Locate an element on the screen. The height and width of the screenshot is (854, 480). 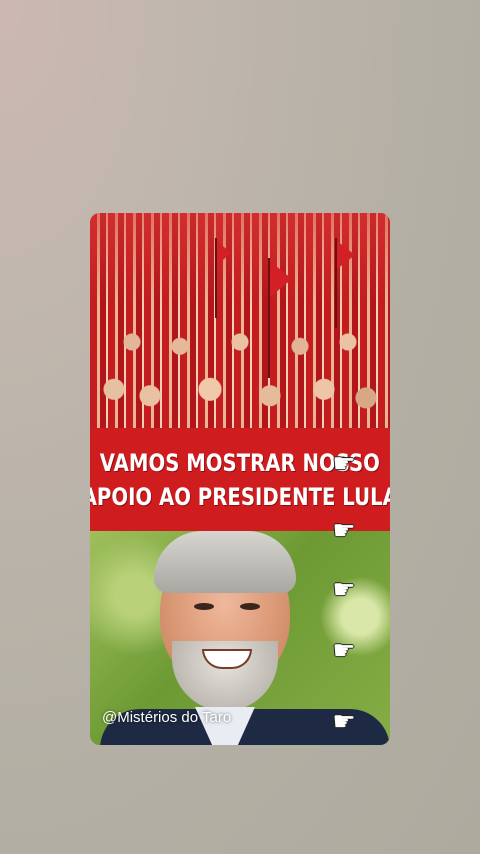
headline-line-2: APOIO AO PRESIDENTE LULA is located at coordinates (240, 496).